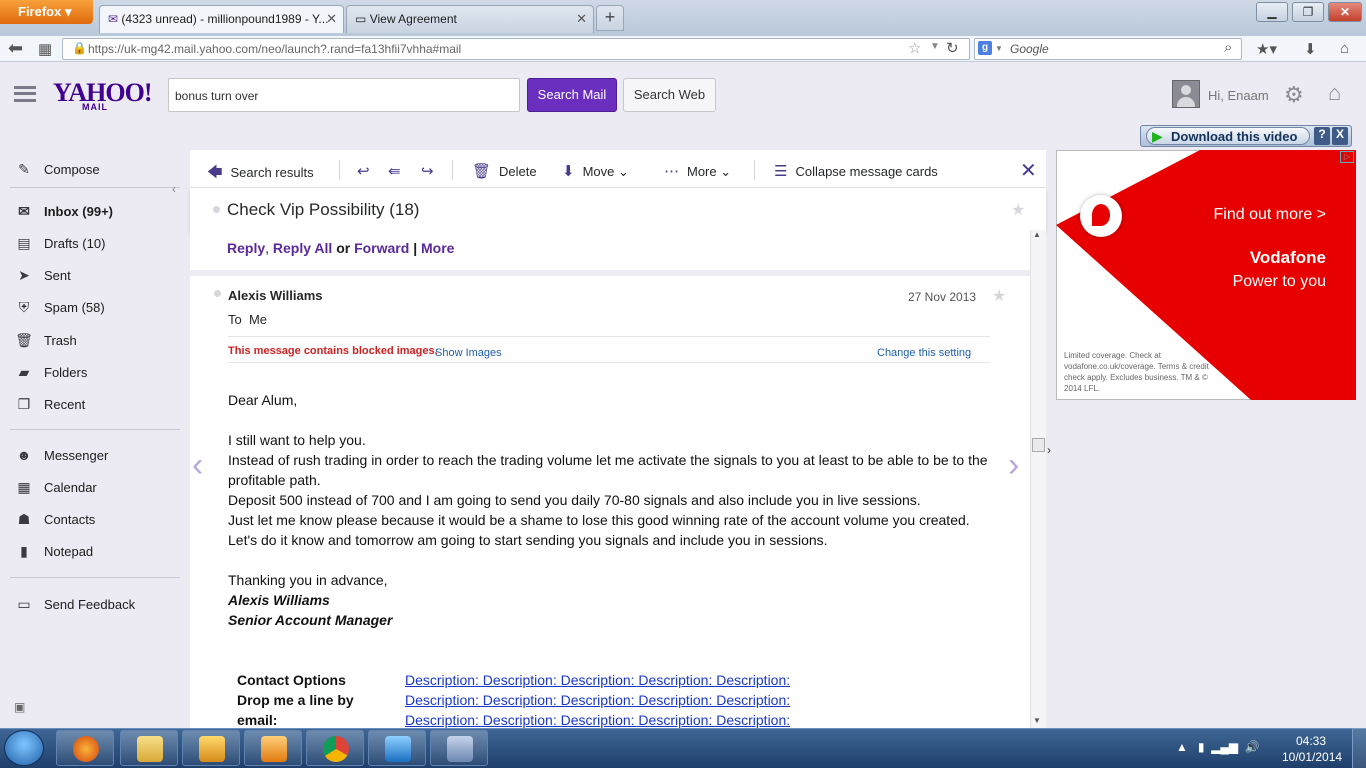 The width and height of the screenshot is (1366, 768). What do you see at coordinates (1268, 215) in the screenshot?
I see `ad-find-out-more: Find out more >` at bounding box center [1268, 215].